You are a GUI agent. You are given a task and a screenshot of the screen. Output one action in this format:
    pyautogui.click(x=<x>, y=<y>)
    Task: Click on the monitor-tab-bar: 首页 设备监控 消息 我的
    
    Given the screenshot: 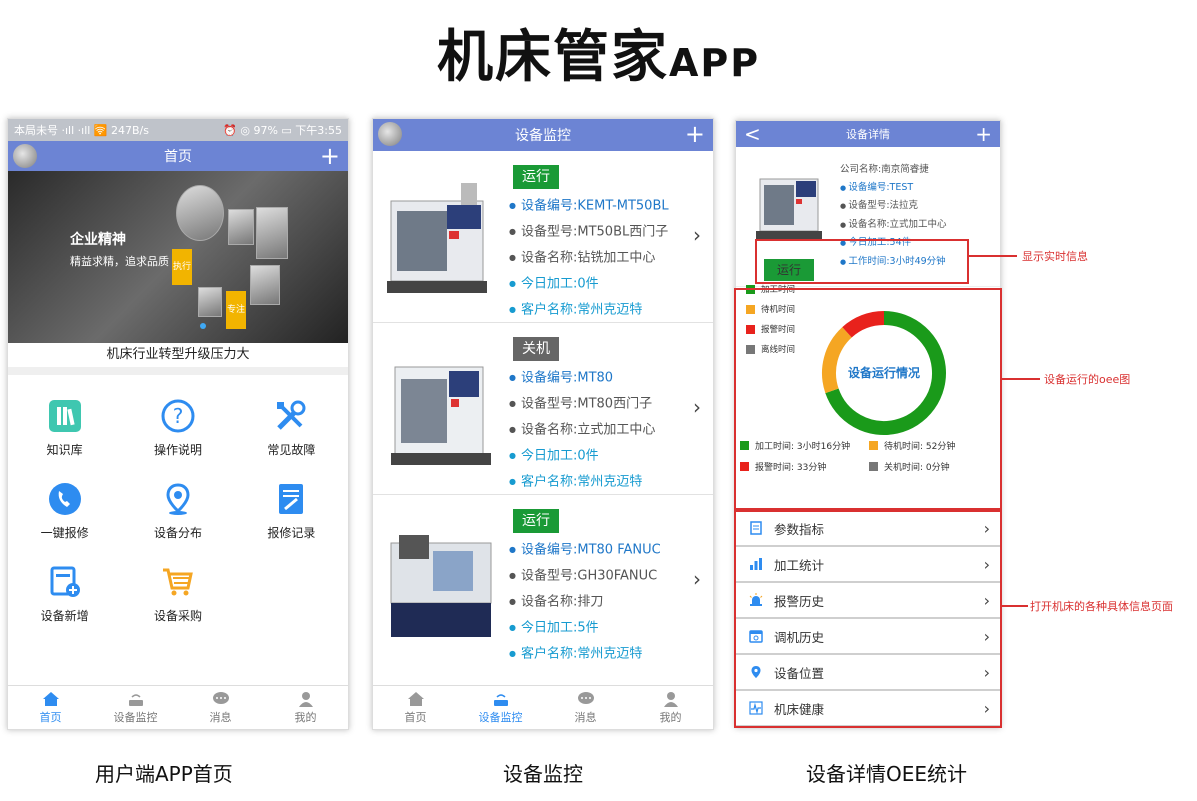 What is the action you would take?
    pyautogui.click(x=543, y=707)
    